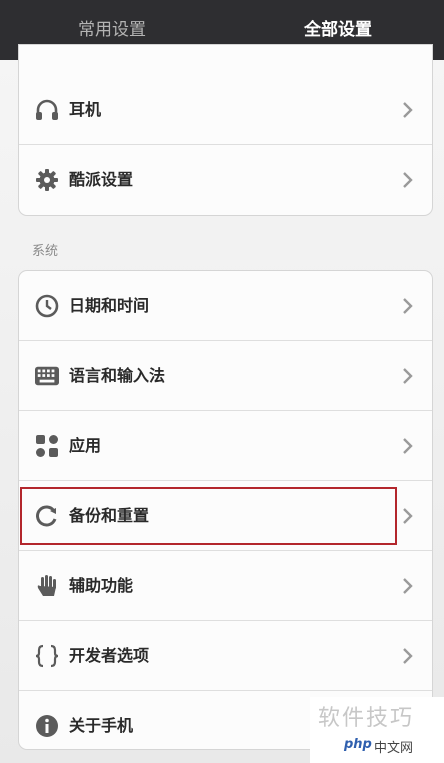 The width and height of the screenshot is (444, 763). I want to click on settings-item-label: 辅助功能, so click(101, 585).